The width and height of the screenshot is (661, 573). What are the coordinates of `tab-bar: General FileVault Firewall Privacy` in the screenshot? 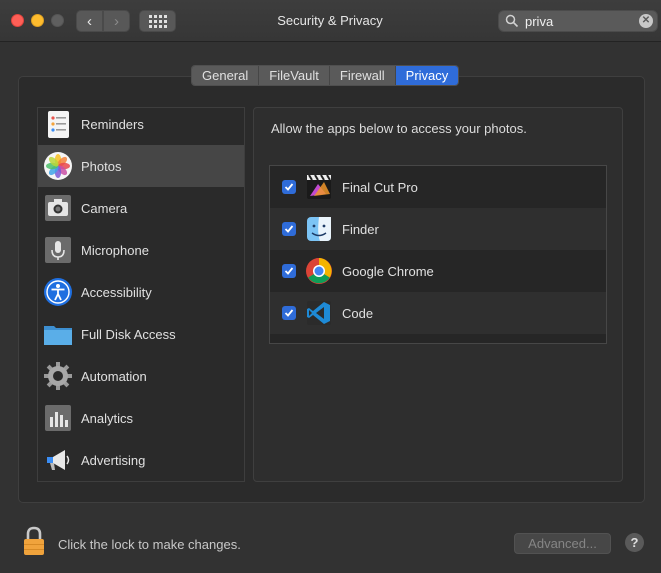 It's located at (325, 75).